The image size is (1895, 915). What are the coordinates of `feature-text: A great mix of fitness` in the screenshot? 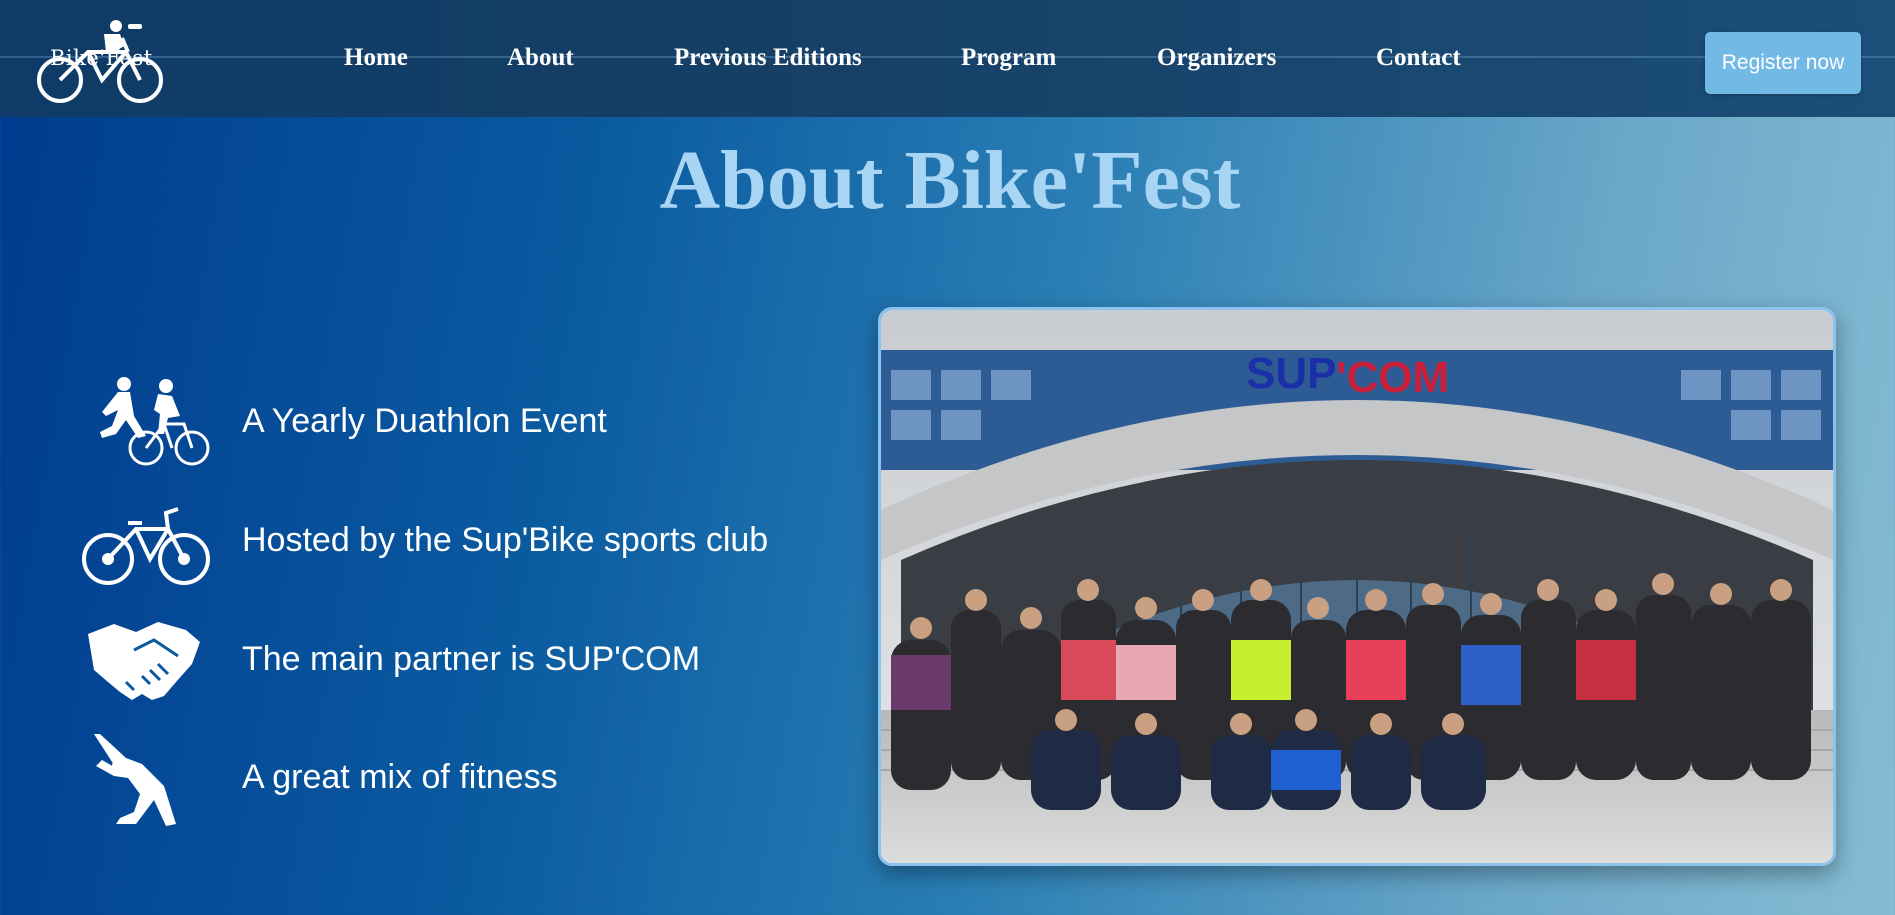 It's located at (400, 777).